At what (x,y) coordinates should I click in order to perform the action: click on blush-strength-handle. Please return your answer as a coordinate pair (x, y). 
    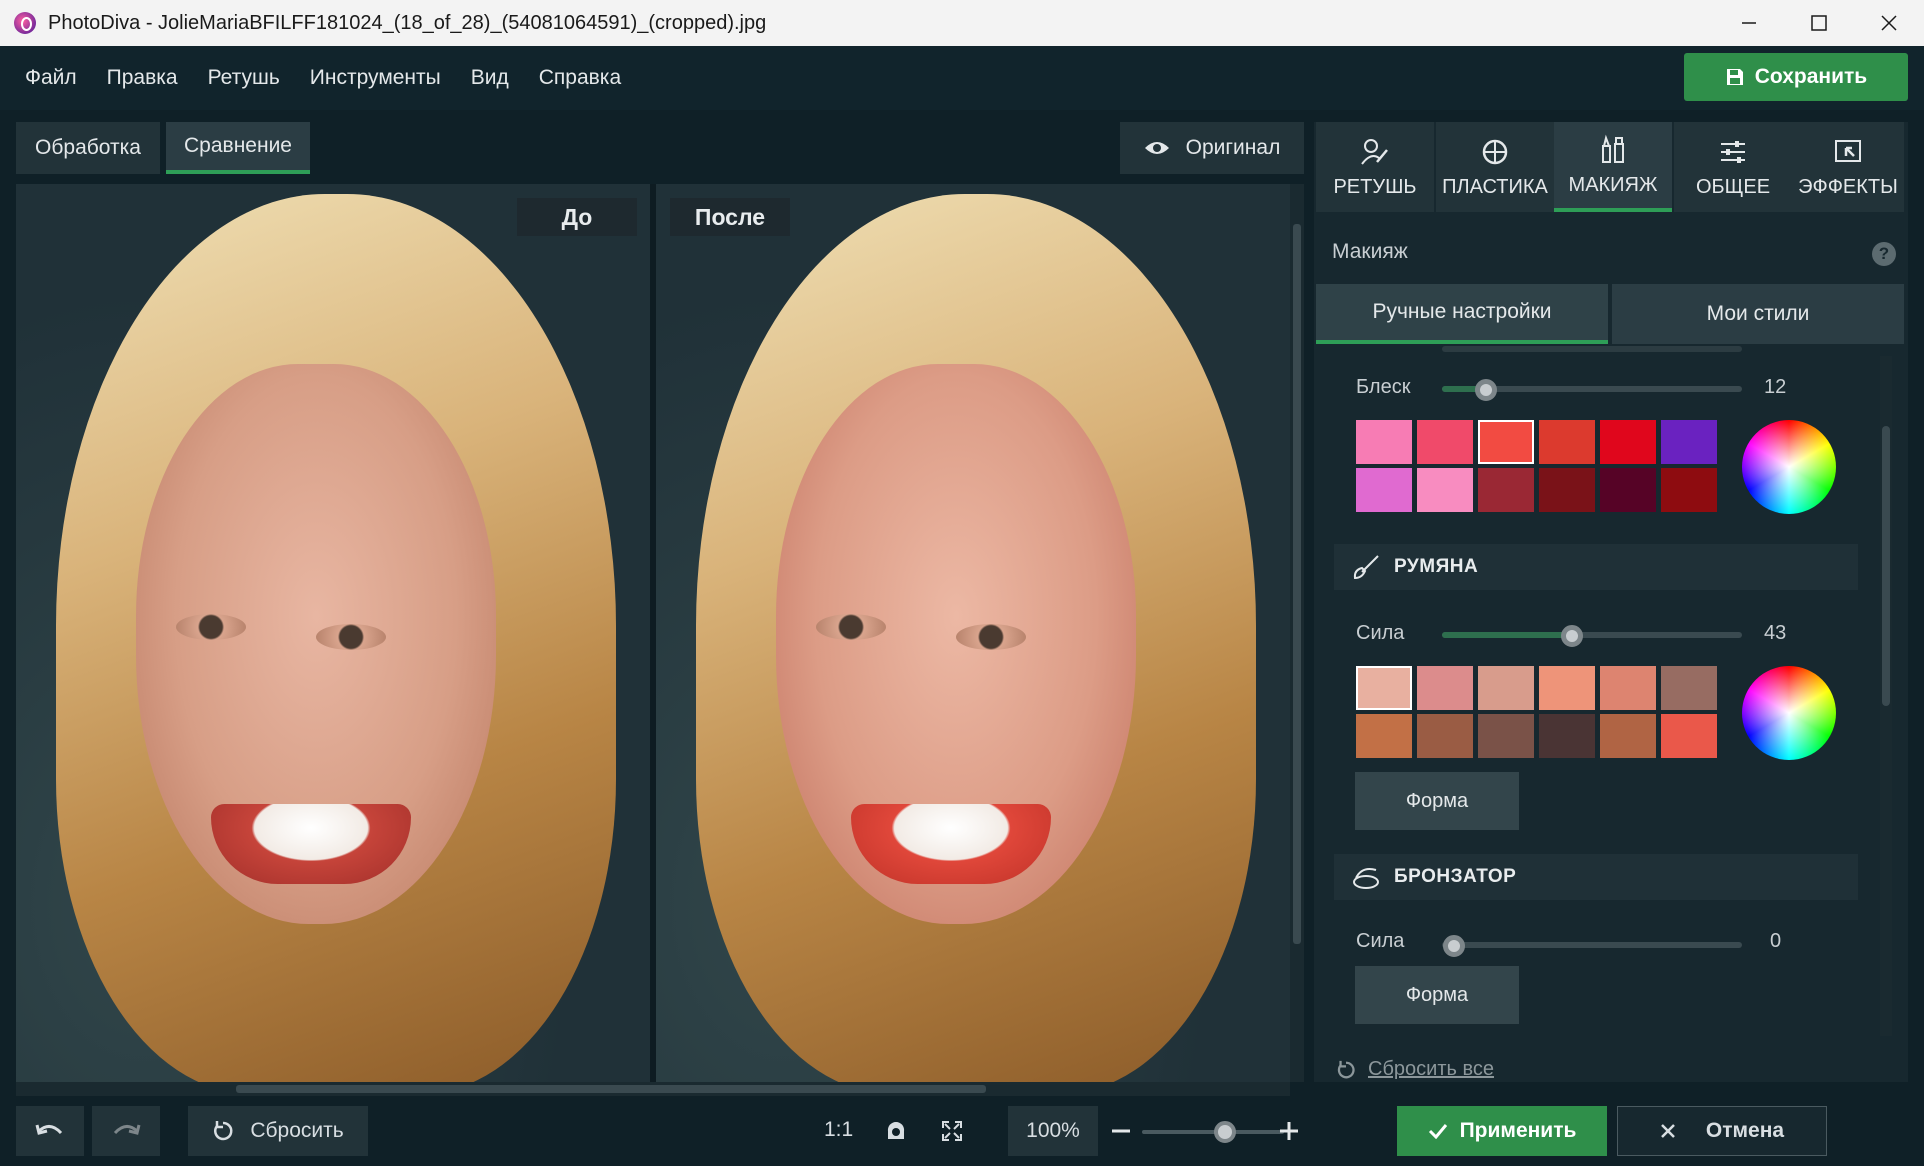
    Looking at the image, I should click on (1572, 636).